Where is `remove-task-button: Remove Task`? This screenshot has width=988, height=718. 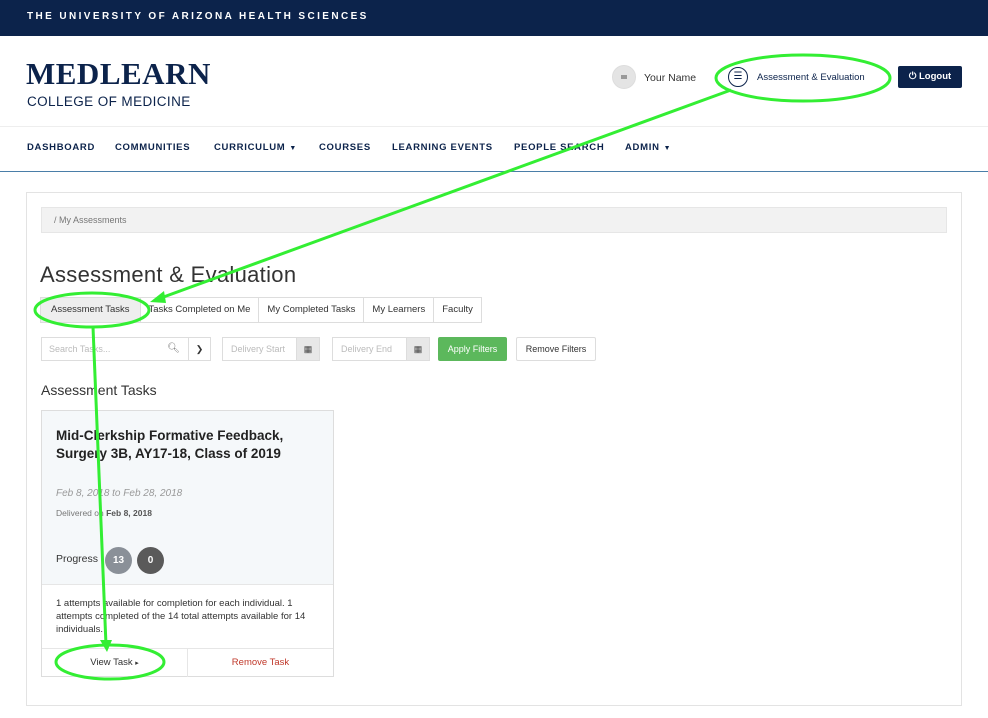 remove-task-button: Remove Task is located at coordinates (260, 663).